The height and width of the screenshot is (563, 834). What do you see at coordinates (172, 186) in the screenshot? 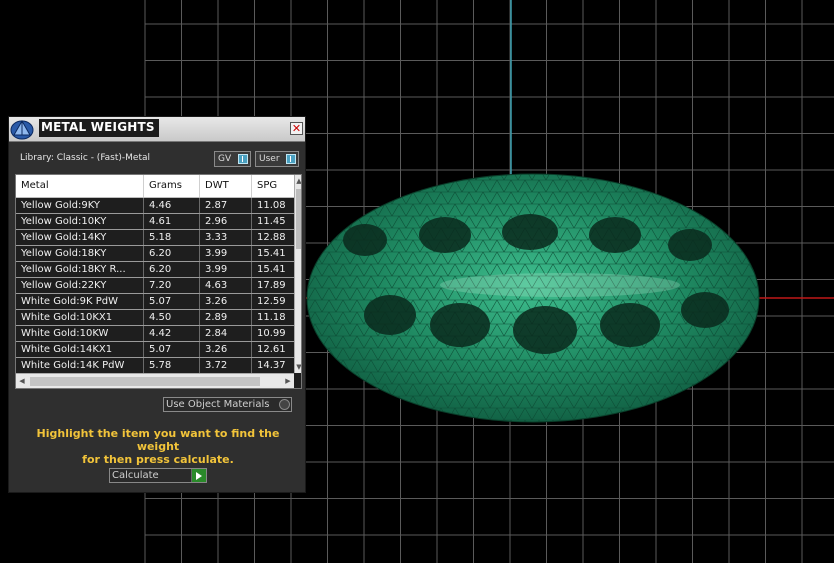
I see `column-header-grams: Grams` at bounding box center [172, 186].